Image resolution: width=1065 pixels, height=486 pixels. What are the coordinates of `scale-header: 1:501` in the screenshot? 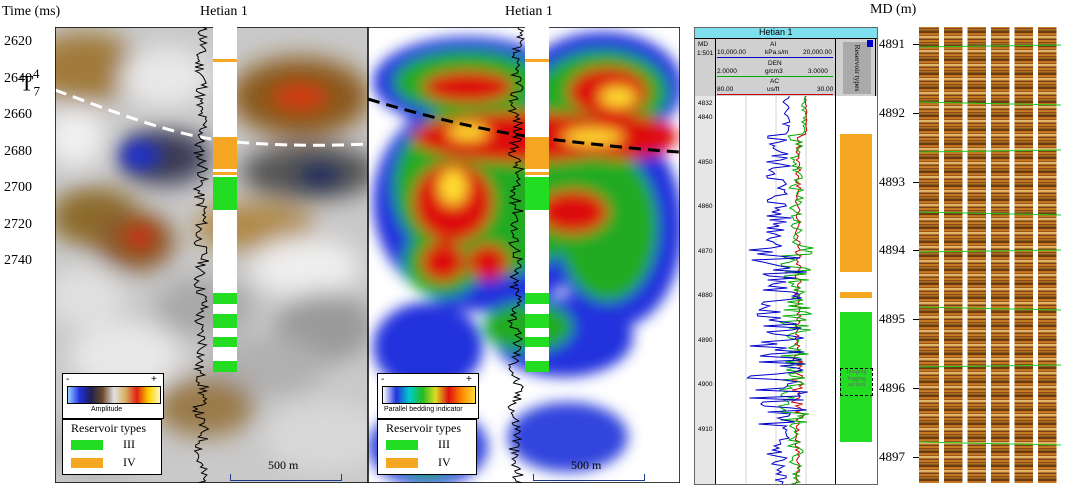 It's located at (705, 53).